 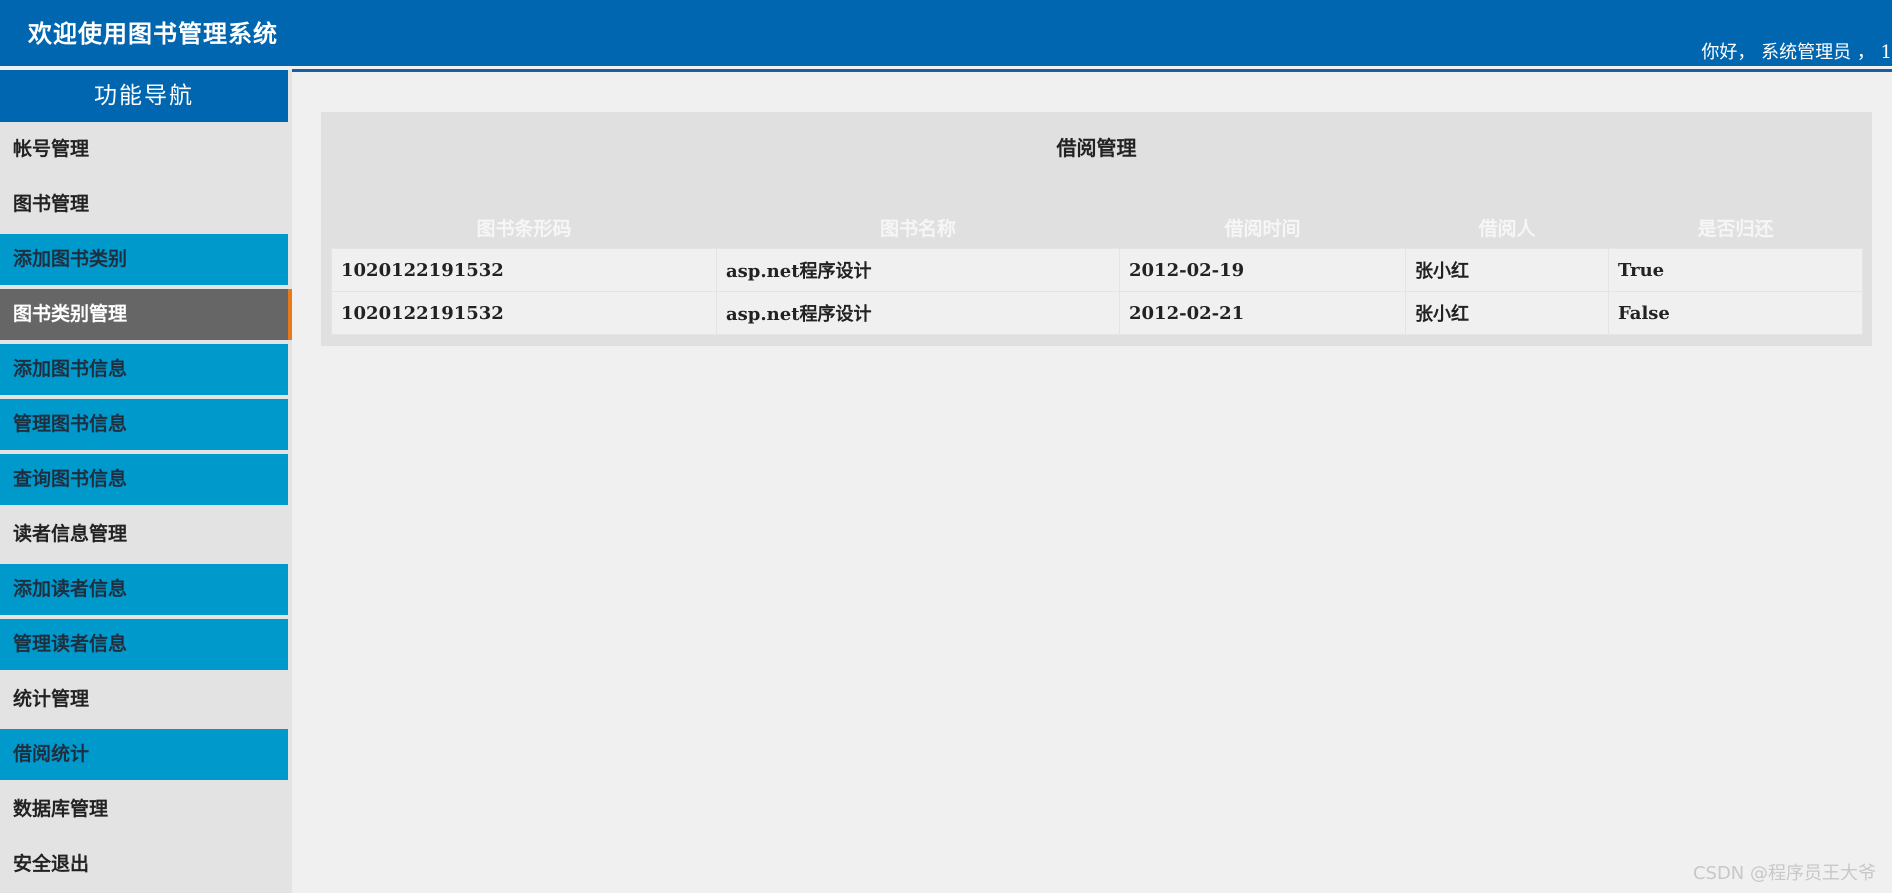 What do you see at coordinates (144, 754) in the screenshot?
I see `sidebar-item-borrow-statistics: 借阅统计` at bounding box center [144, 754].